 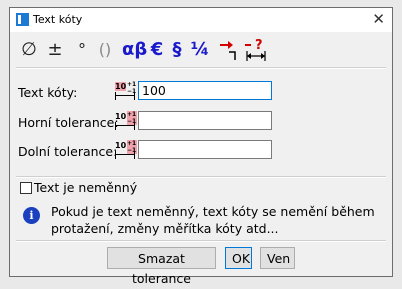 I want to click on close-icon: ✕, so click(x=378, y=19).